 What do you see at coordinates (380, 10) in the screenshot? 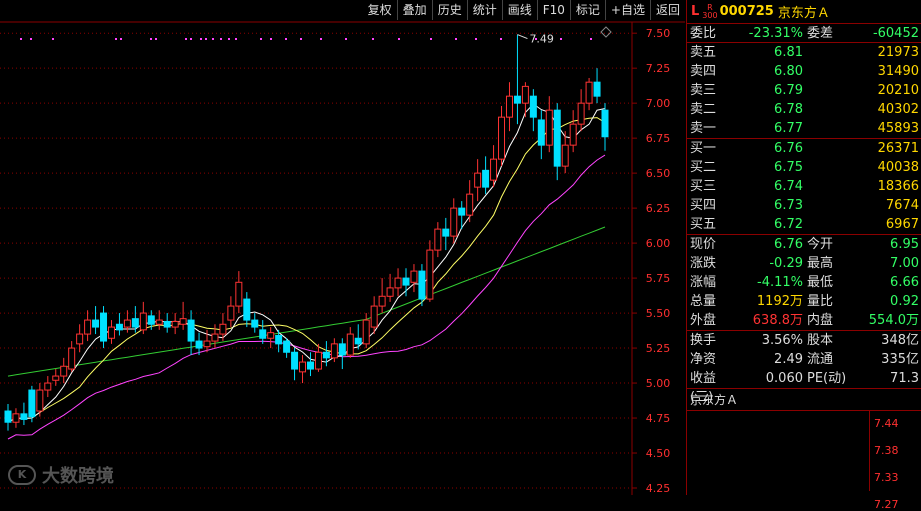
I see `toolbar-button-0: 复权` at bounding box center [380, 10].